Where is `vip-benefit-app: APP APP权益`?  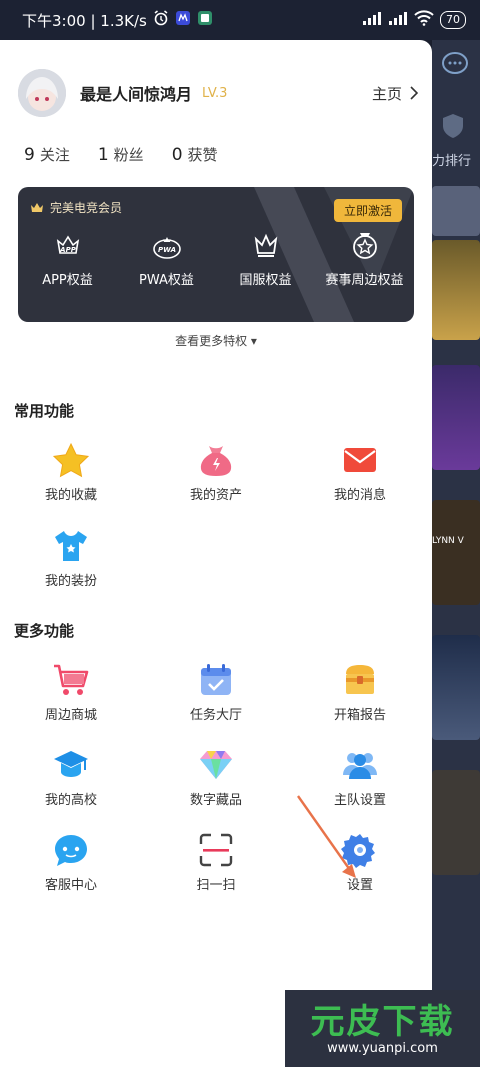 vip-benefit-app: APP APP权益 is located at coordinates (68, 259).